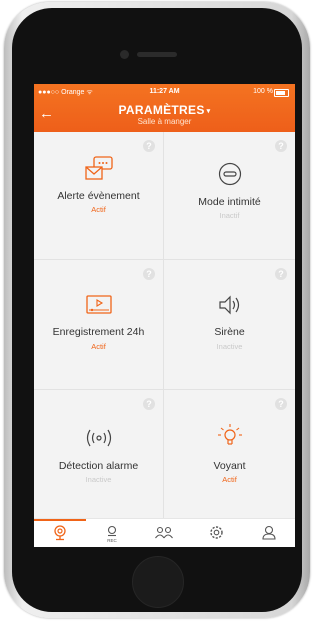 Image resolution: width=320 pixels, height=622 pixels. I want to click on speaker-icon, so click(228, 305).